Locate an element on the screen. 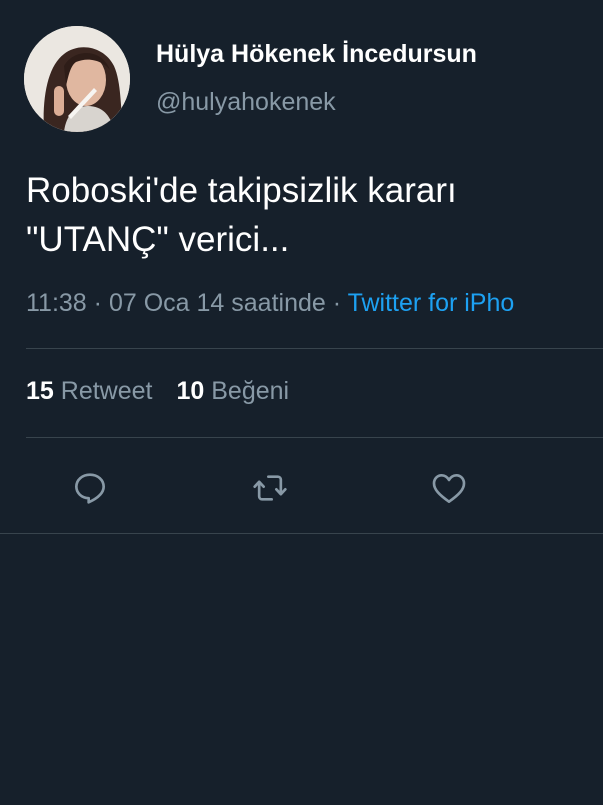  retweets-stat: 15 Retweet is located at coordinates (89, 391).